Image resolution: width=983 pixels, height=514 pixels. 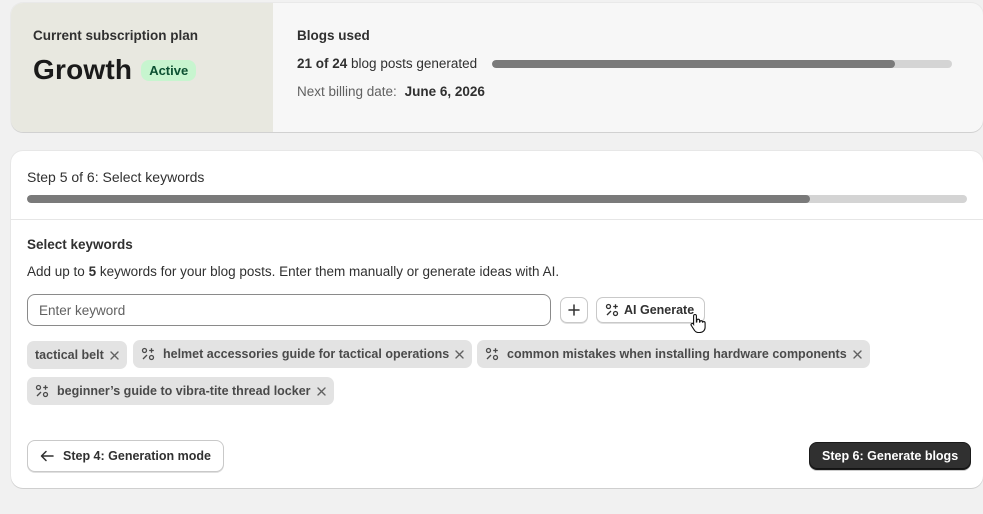 I want to click on plan-name-row: Growth Active, so click(x=153, y=70).